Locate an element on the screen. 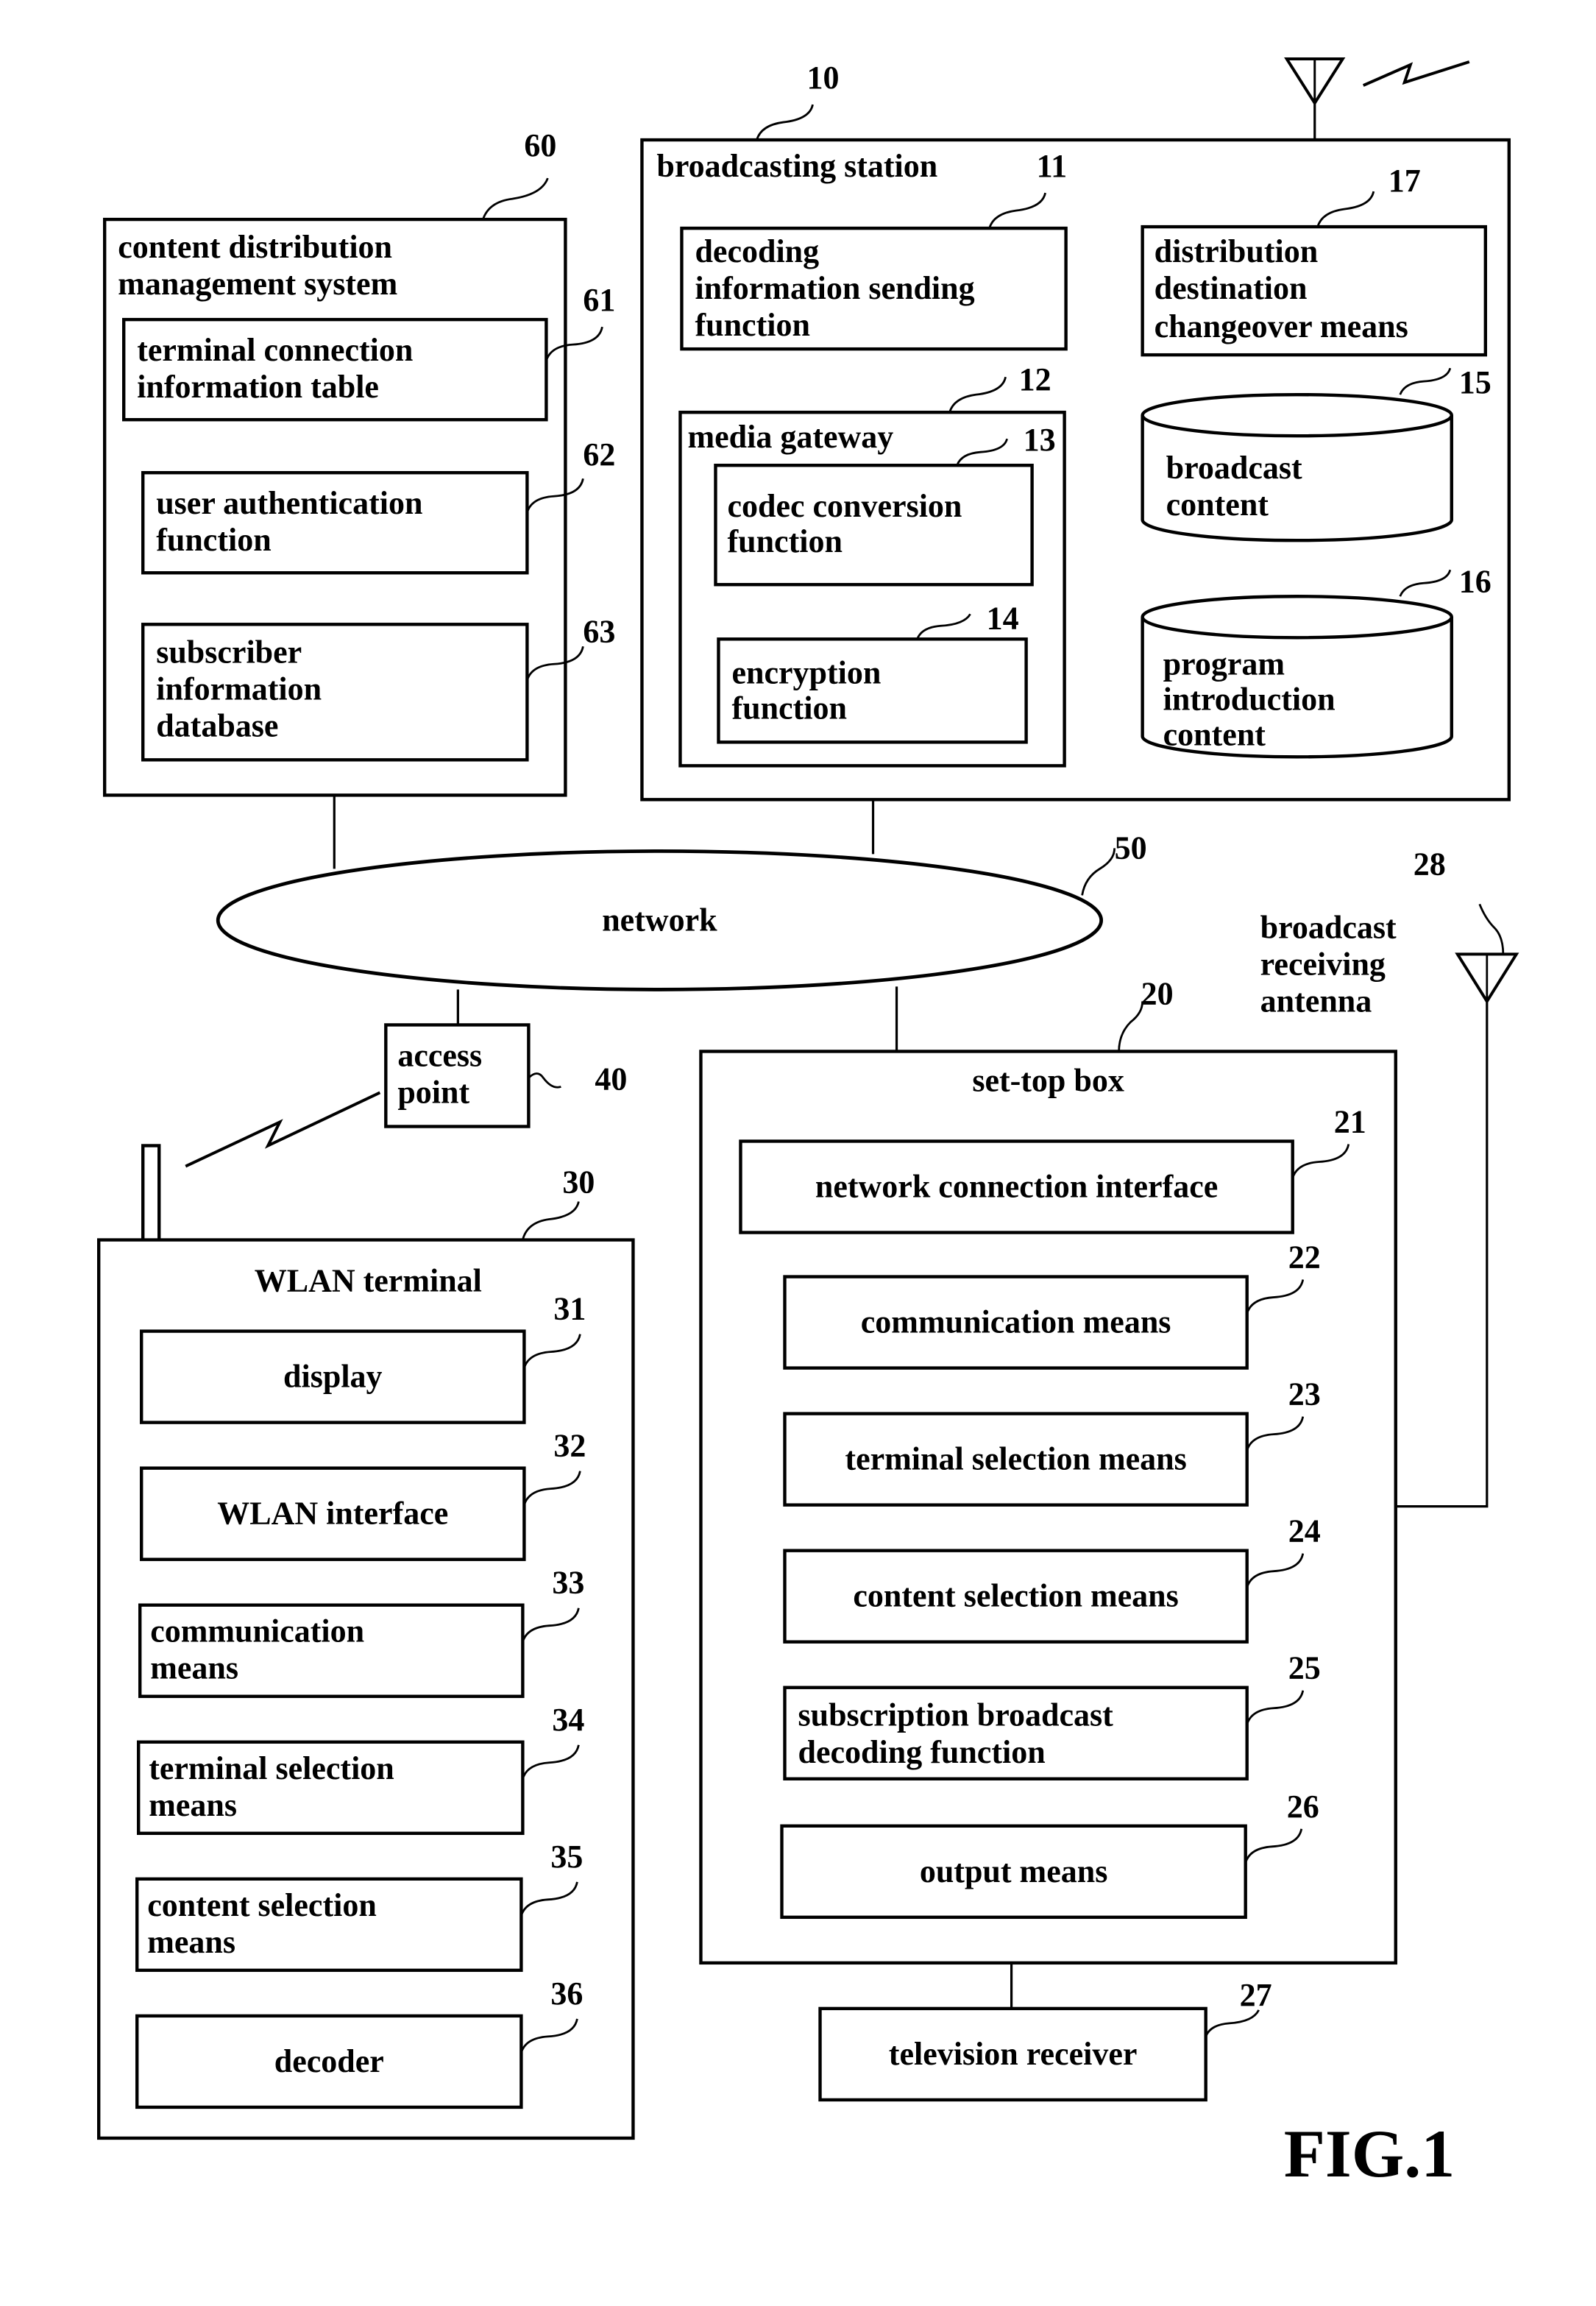  item-label: content selection is located at coordinates (262, 1905).